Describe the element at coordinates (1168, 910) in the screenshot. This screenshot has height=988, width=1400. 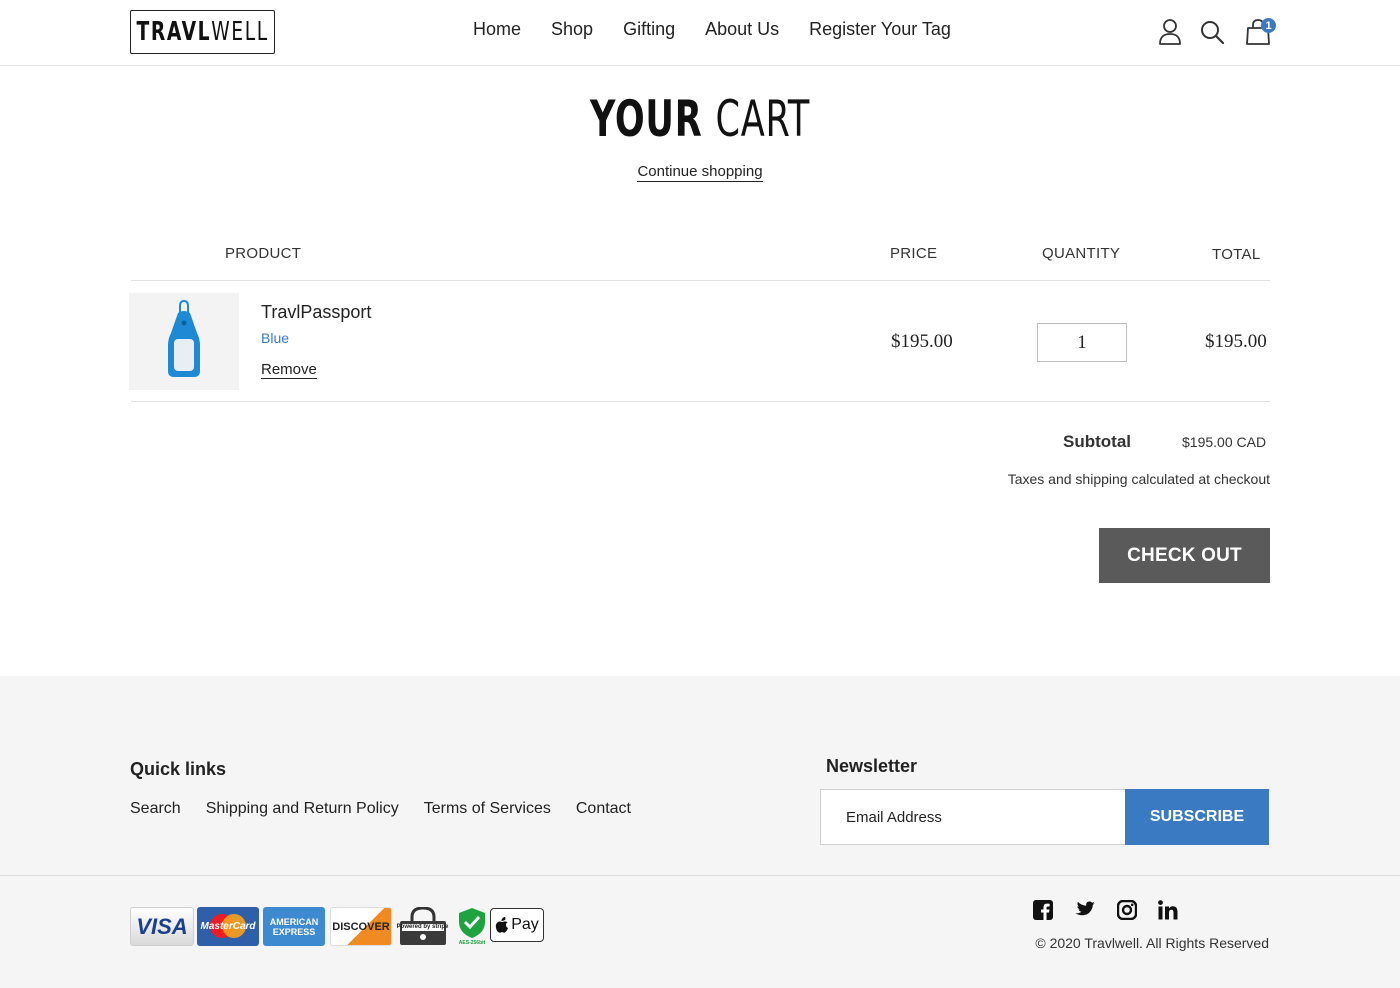
I see `linkedin-icon` at that location.